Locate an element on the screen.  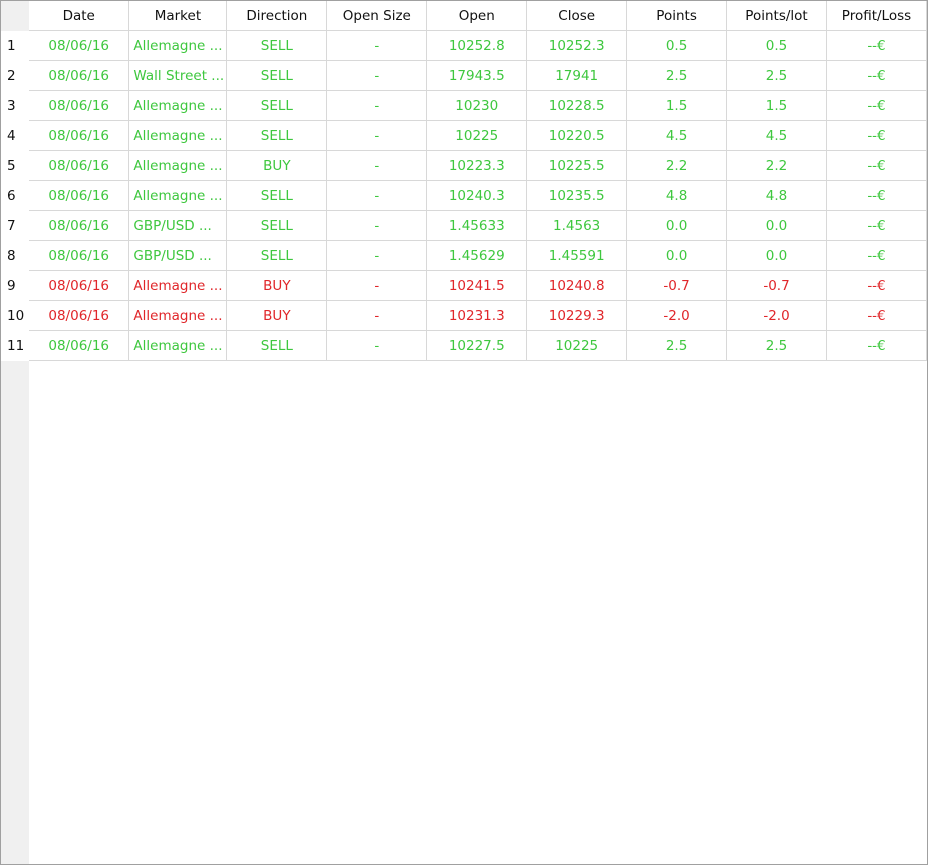
close-price-cell: 1.45591 is located at coordinates (577, 255).